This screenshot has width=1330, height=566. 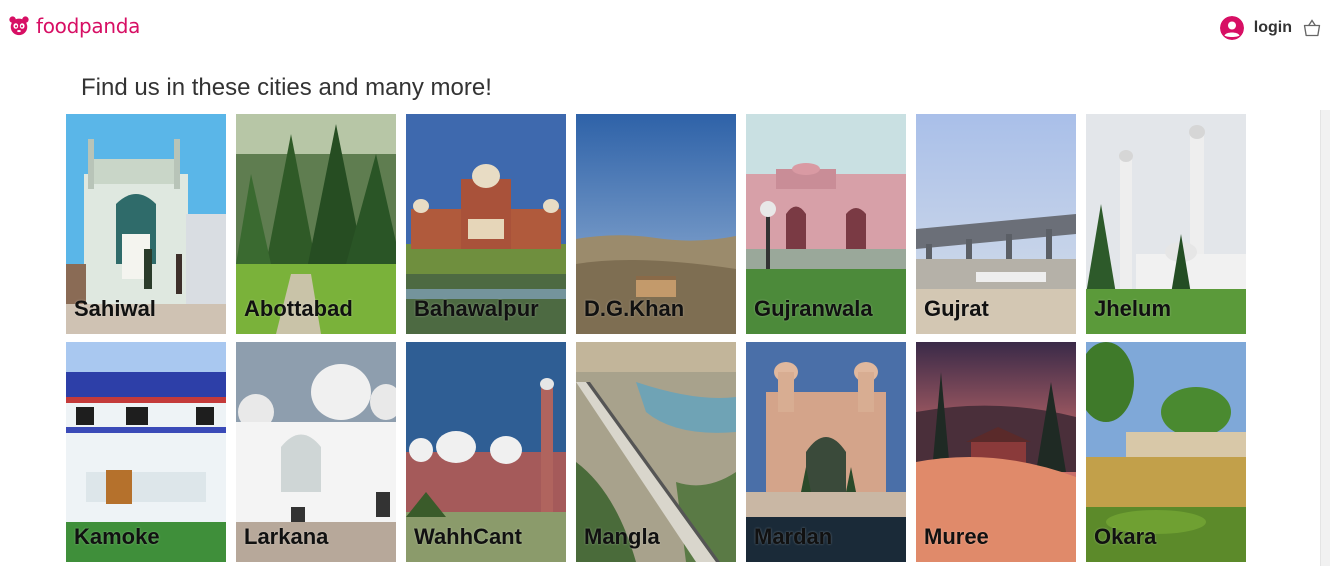 What do you see at coordinates (19, 26) in the screenshot?
I see `panda-logo-icon` at bounding box center [19, 26].